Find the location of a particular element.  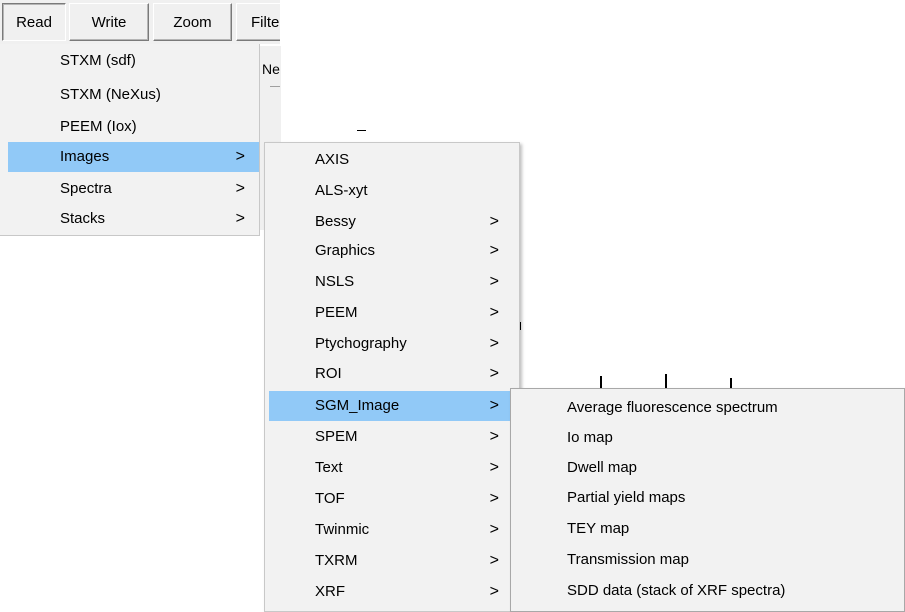

menu-item-tof: TOF > is located at coordinates (392, 499).